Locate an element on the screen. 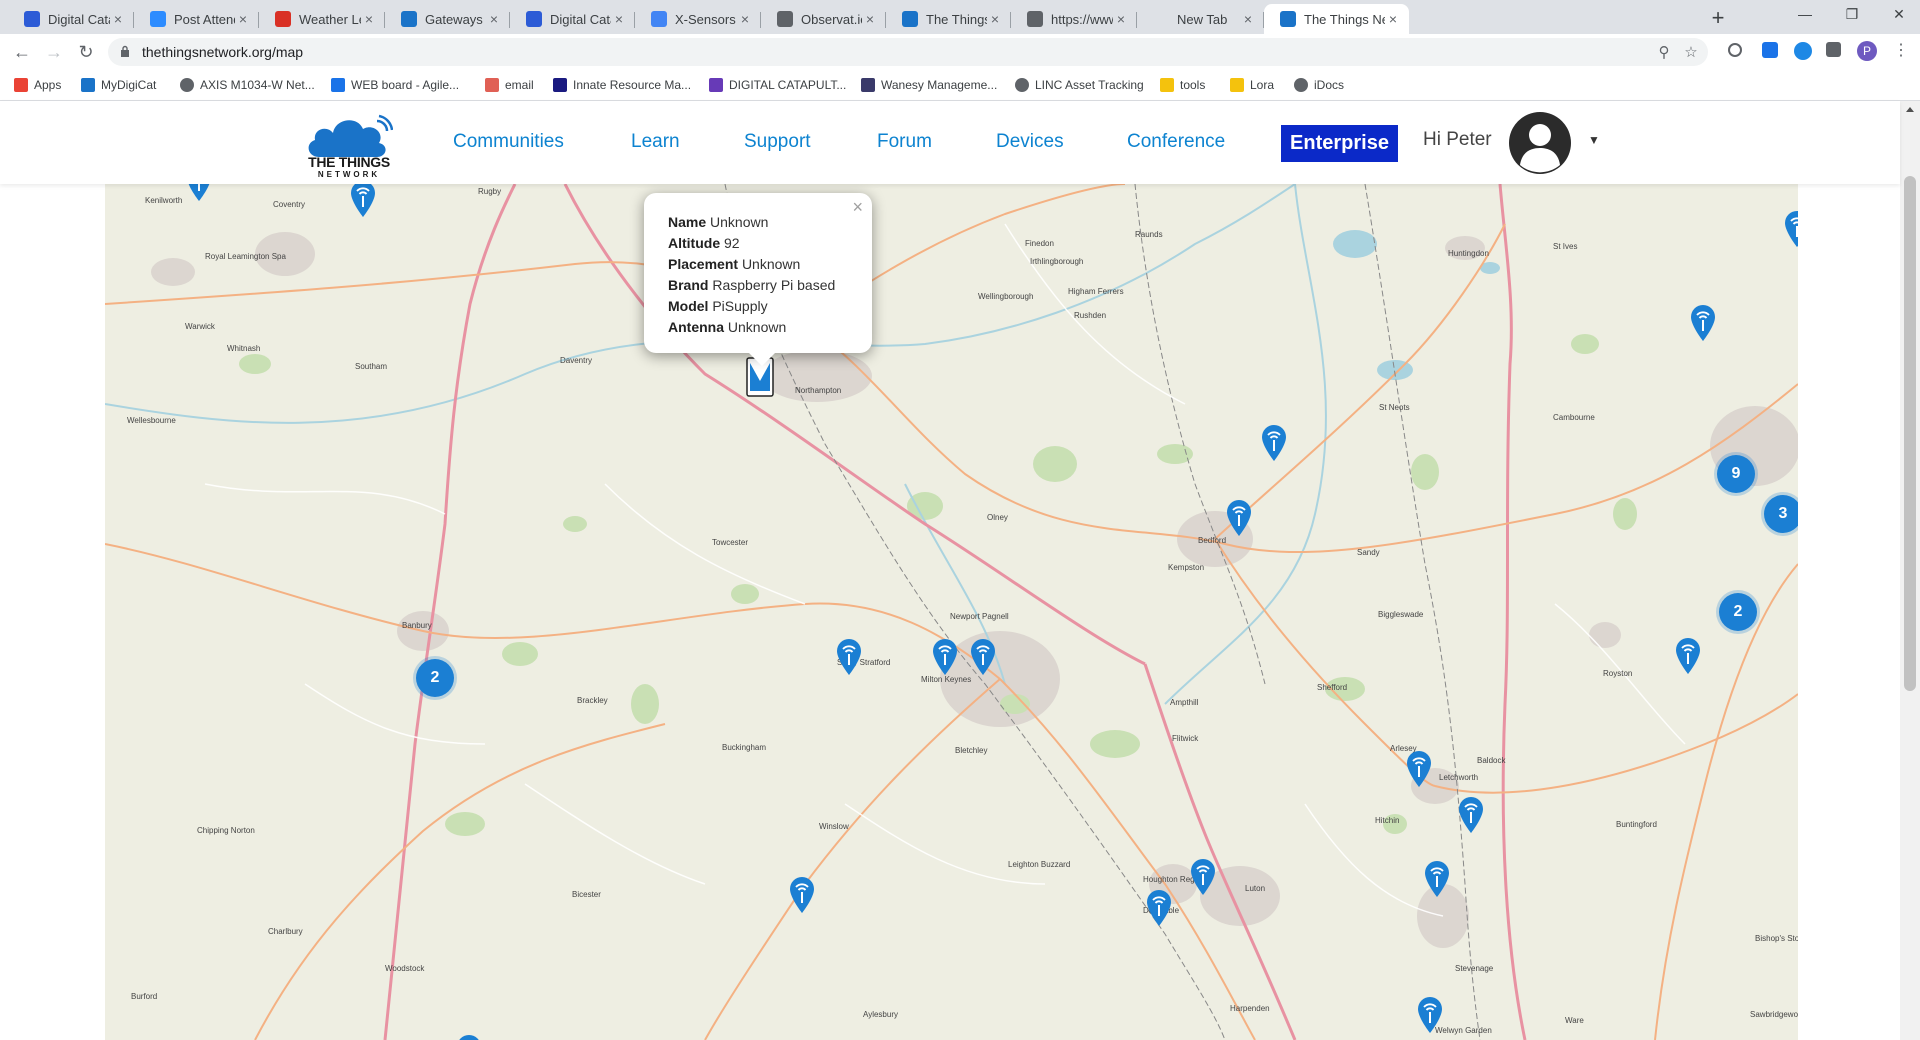 The height and width of the screenshot is (1040, 1920). browser-tab: Gateways data u× is located at coordinates (447, 19).